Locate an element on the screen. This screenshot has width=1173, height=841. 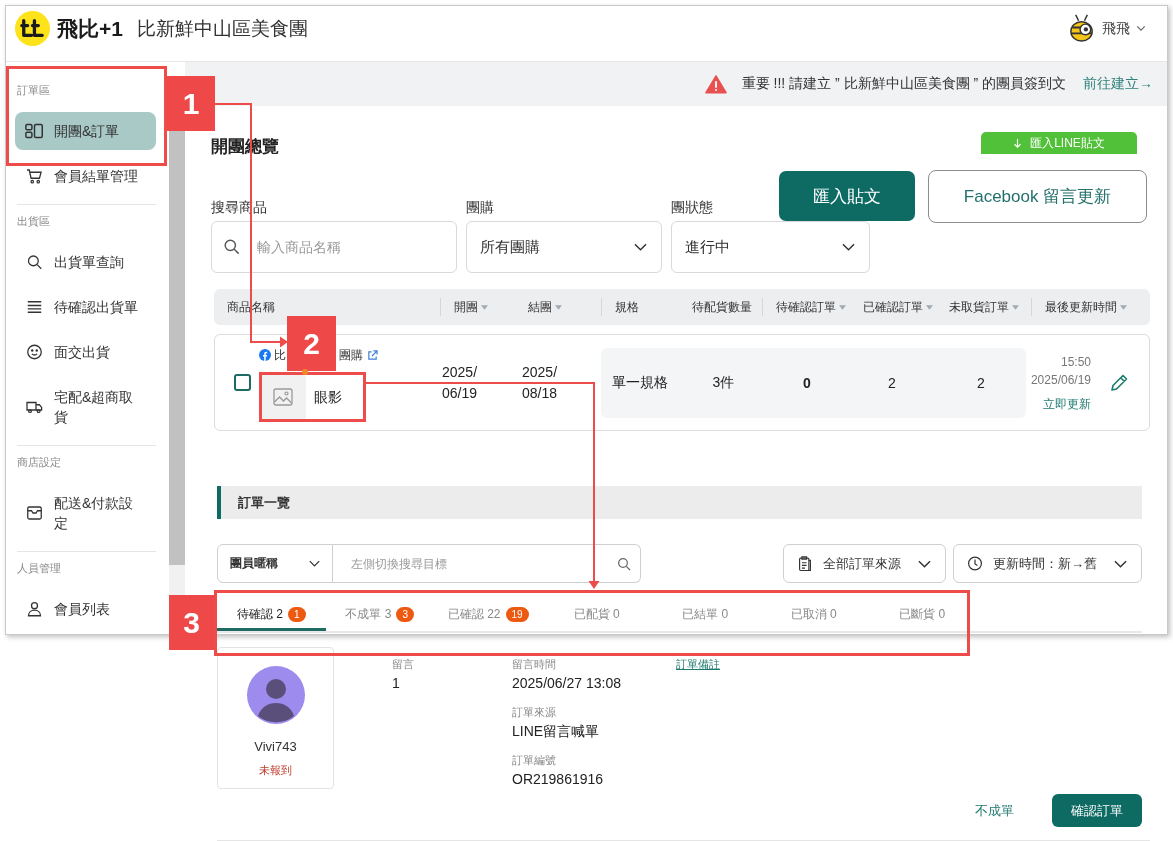
update-date: 2025/06/19 is located at coordinates (1060, 380).